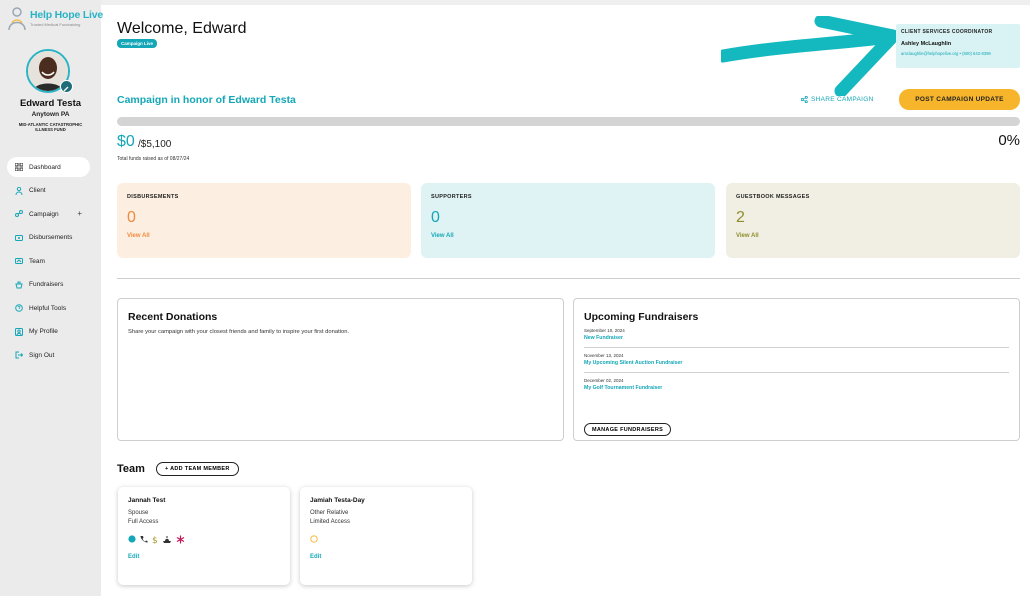  Describe the element at coordinates (37, 190) in the screenshot. I see `sidebar-item-label: Client` at that location.